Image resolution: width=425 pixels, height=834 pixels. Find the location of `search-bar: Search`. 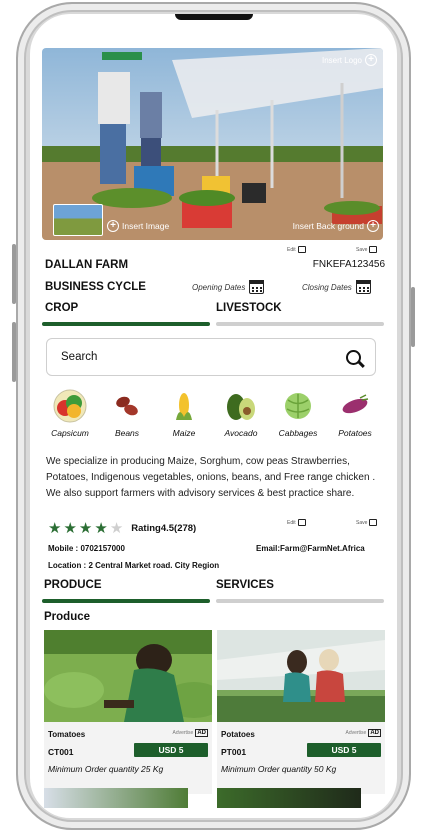

search-bar: Search is located at coordinates (211, 357).